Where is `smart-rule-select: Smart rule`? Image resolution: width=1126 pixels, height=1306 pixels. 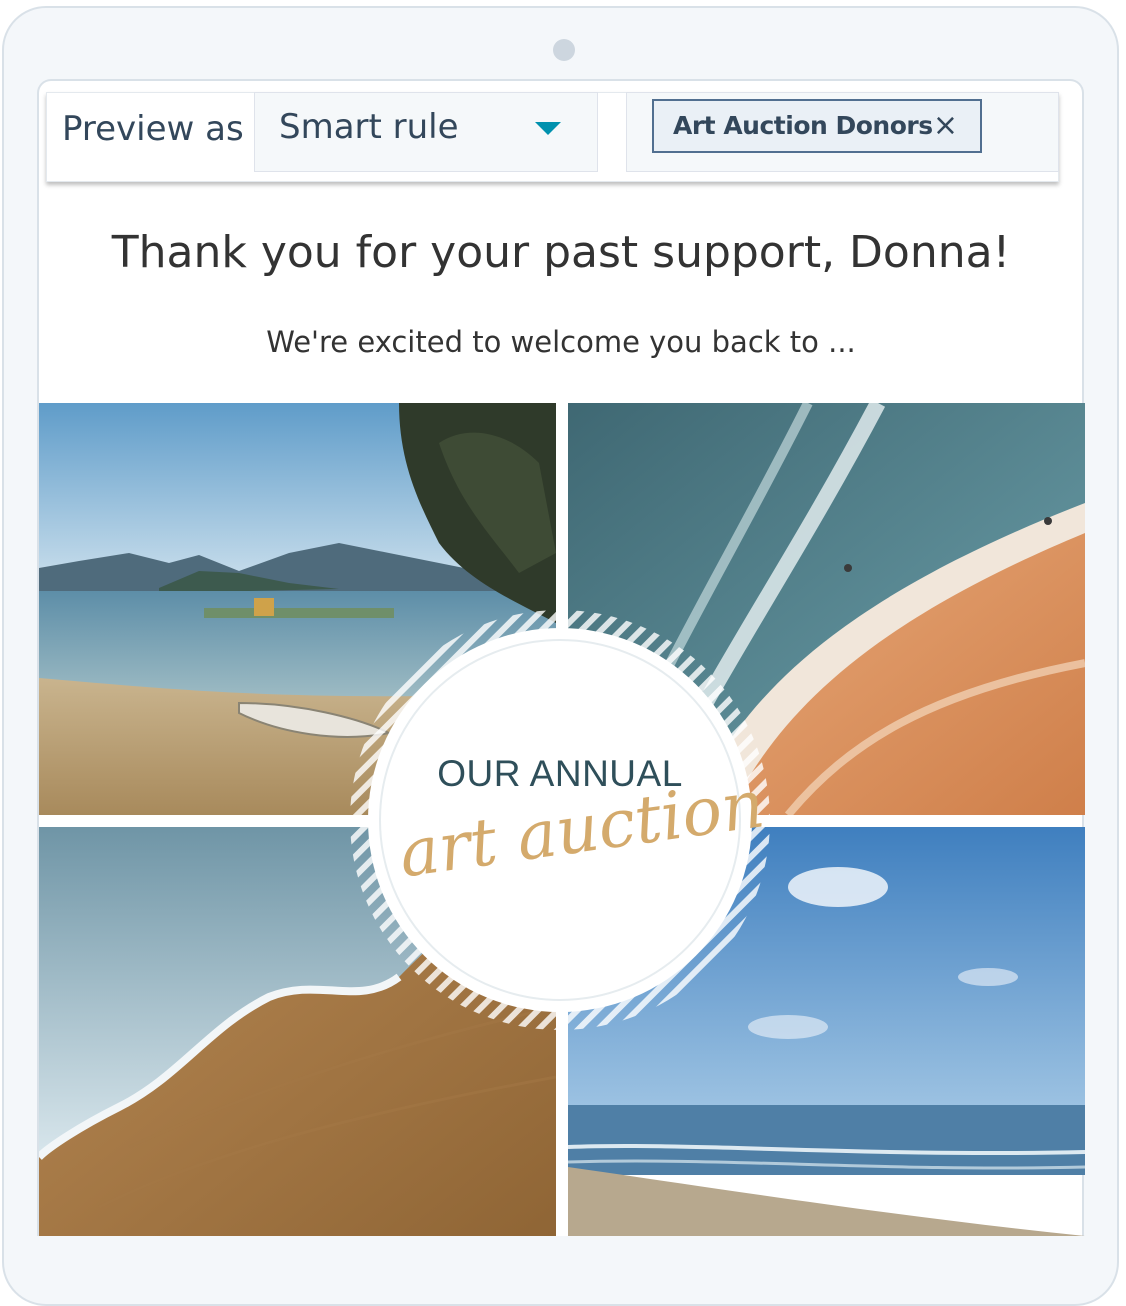 smart-rule-select: Smart rule is located at coordinates (426, 132).